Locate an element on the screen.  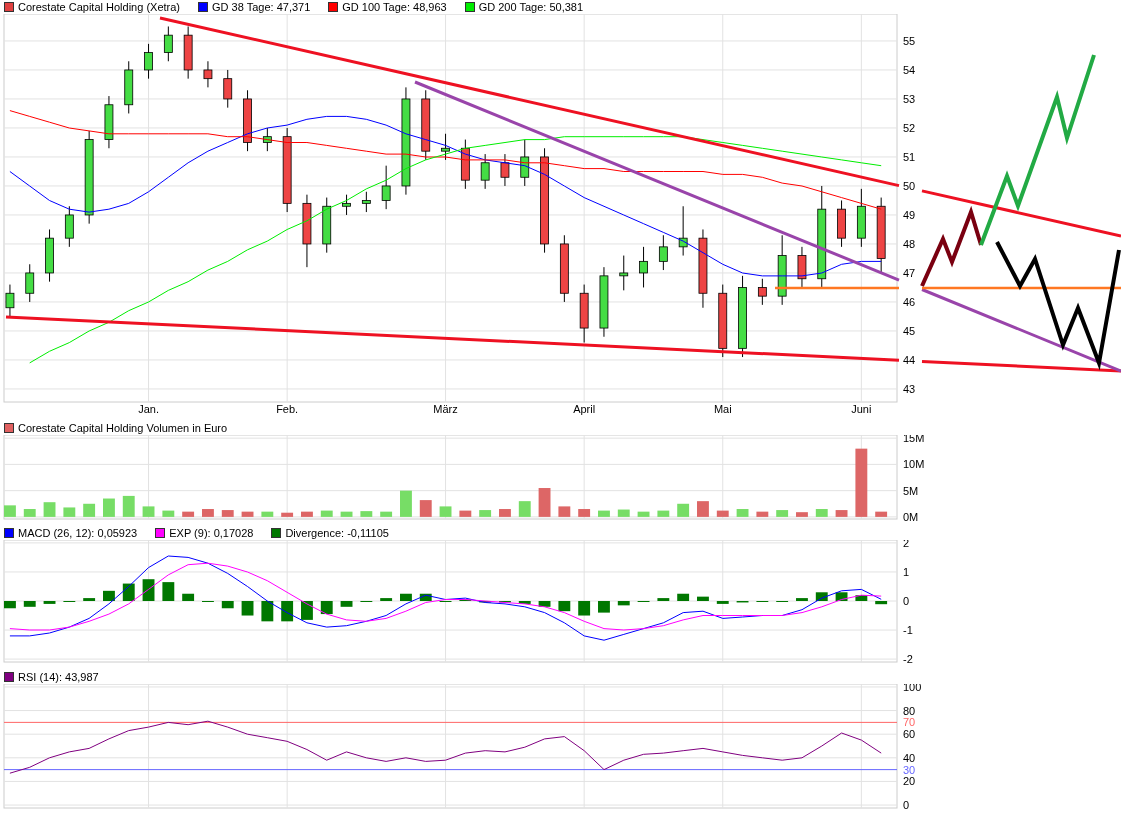
legend-label: Divergence: -0,11105 is located at coordinates (337, 533).